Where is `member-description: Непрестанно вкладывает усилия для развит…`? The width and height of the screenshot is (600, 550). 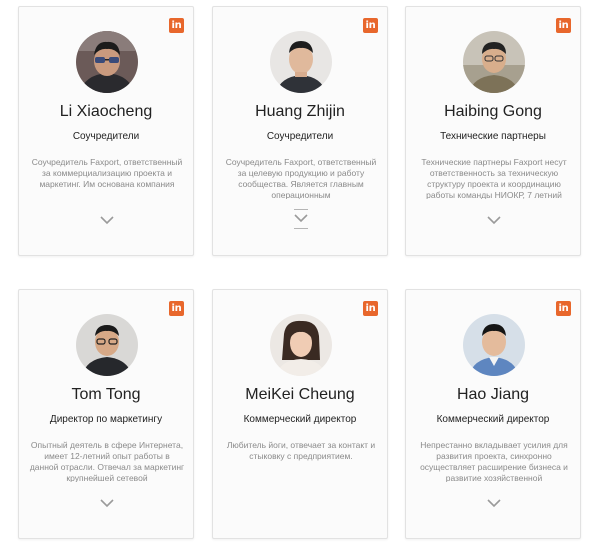
member-description: Непрестанно вкладывает усилия для развит… is located at coordinates (494, 461).